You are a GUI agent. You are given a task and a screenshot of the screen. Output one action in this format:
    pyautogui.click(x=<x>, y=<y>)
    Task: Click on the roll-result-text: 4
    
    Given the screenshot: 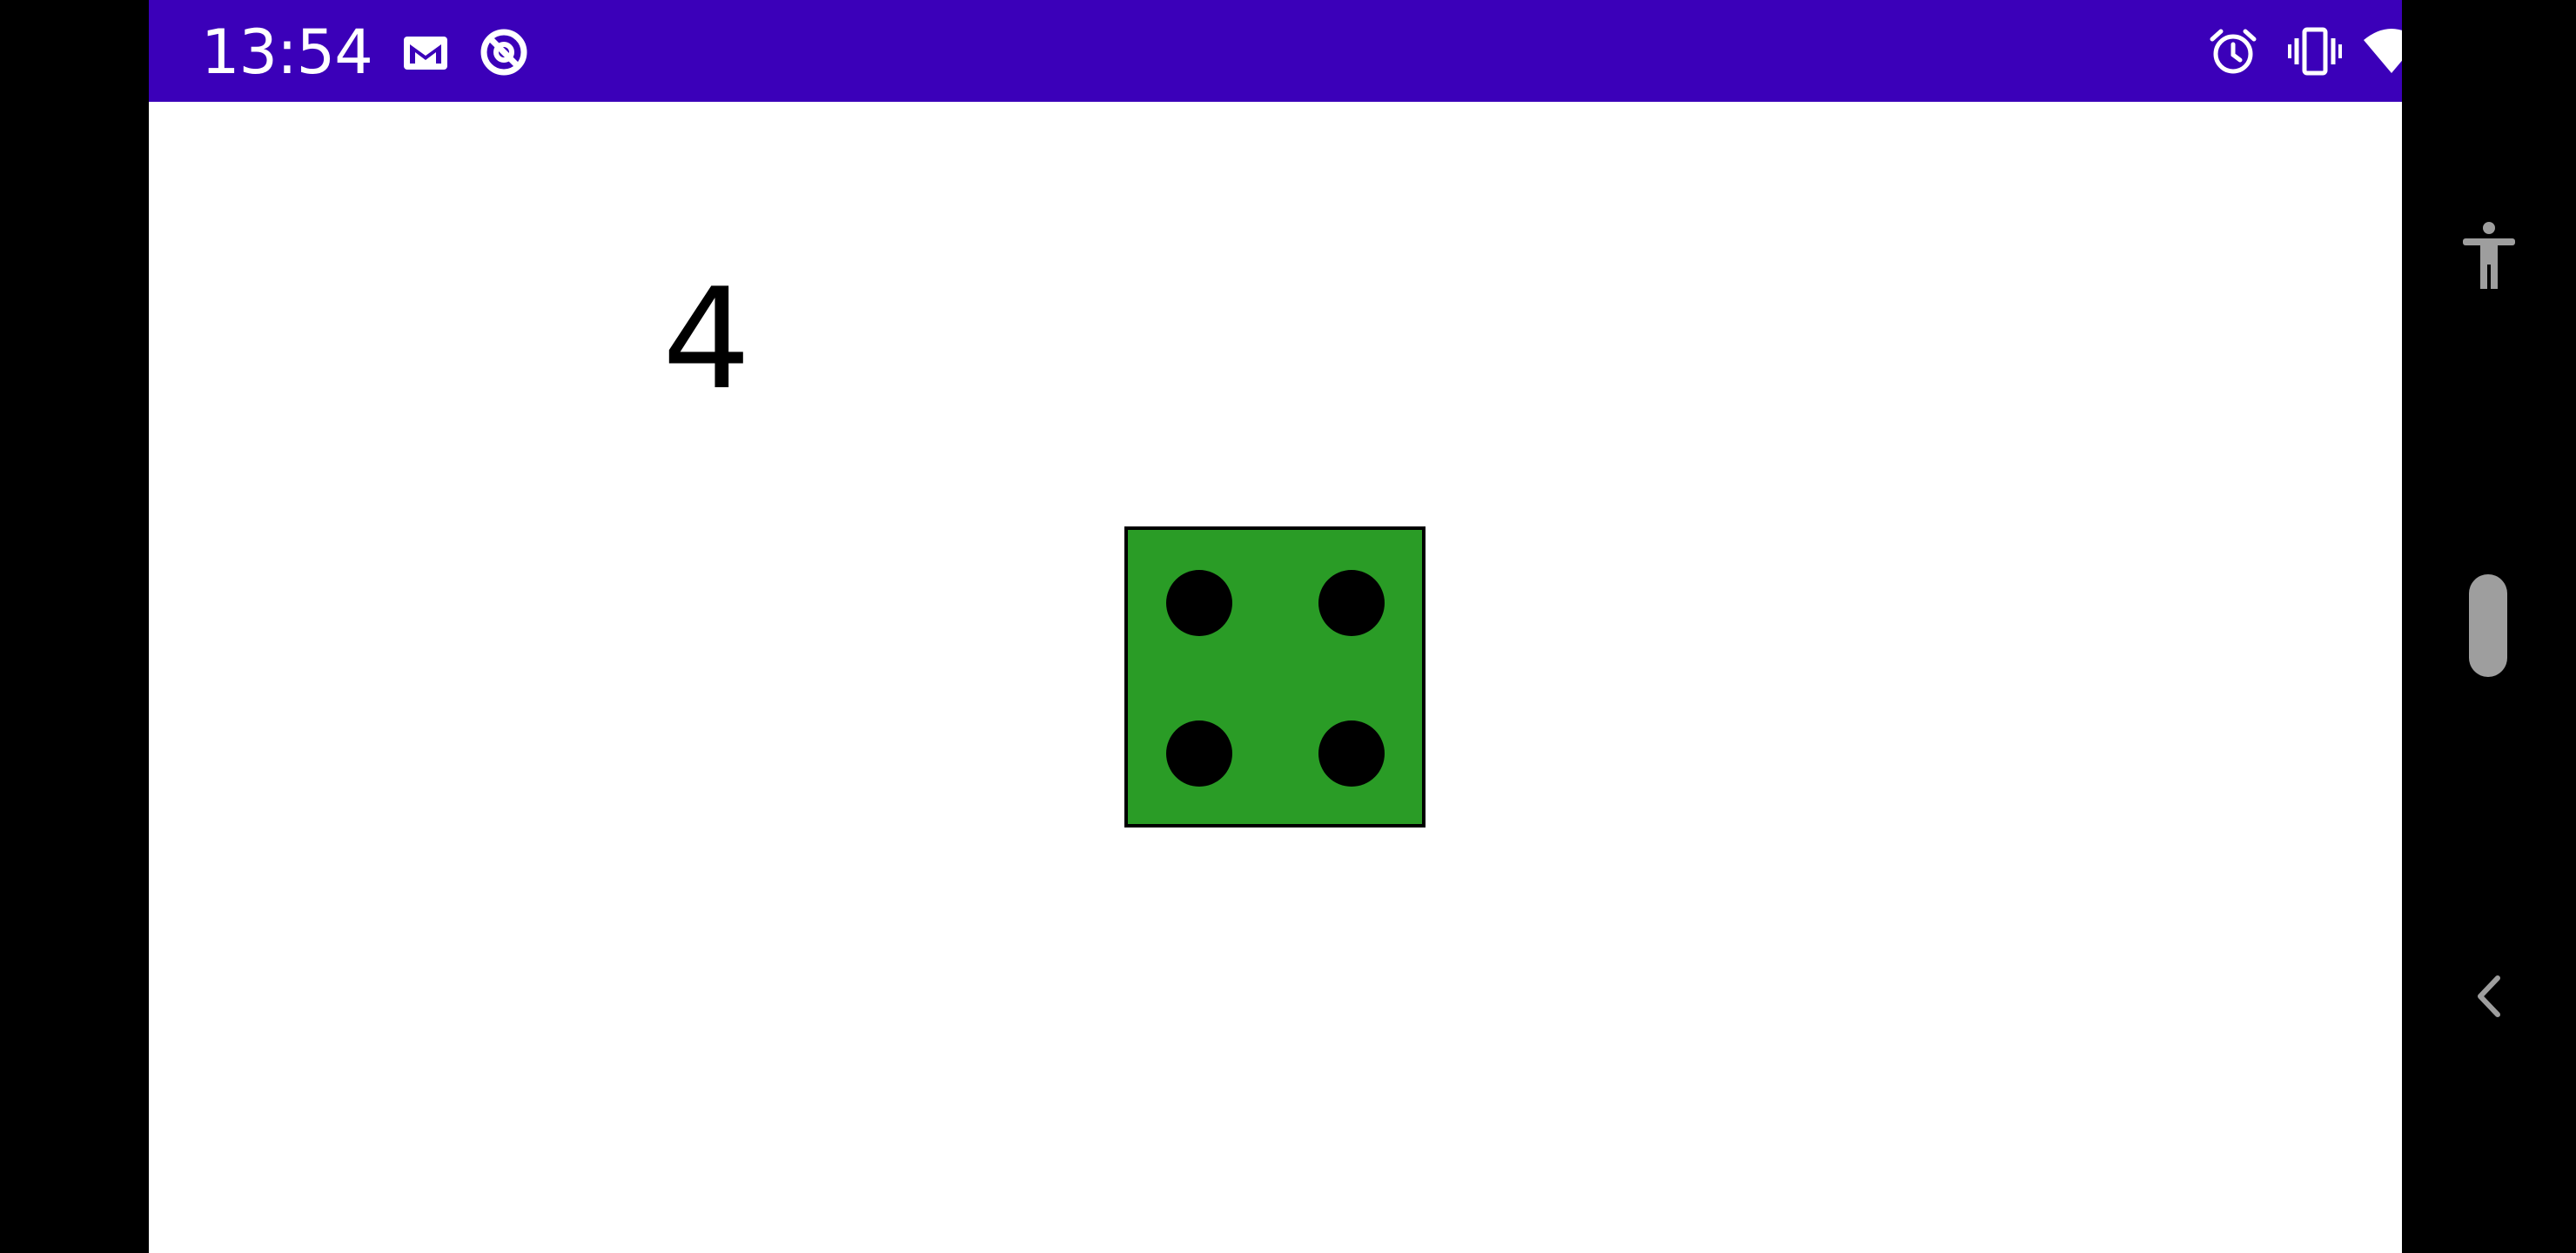 What is the action you would take?
    pyautogui.click(x=706, y=339)
    